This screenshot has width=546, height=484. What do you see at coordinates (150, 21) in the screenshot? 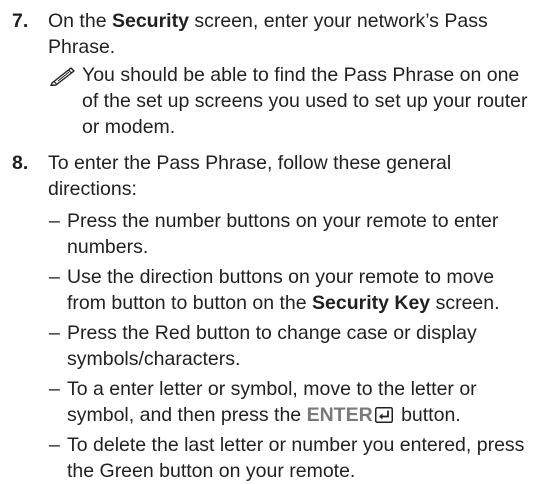
I see `security-screen-name: Security` at bounding box center [150, 21].